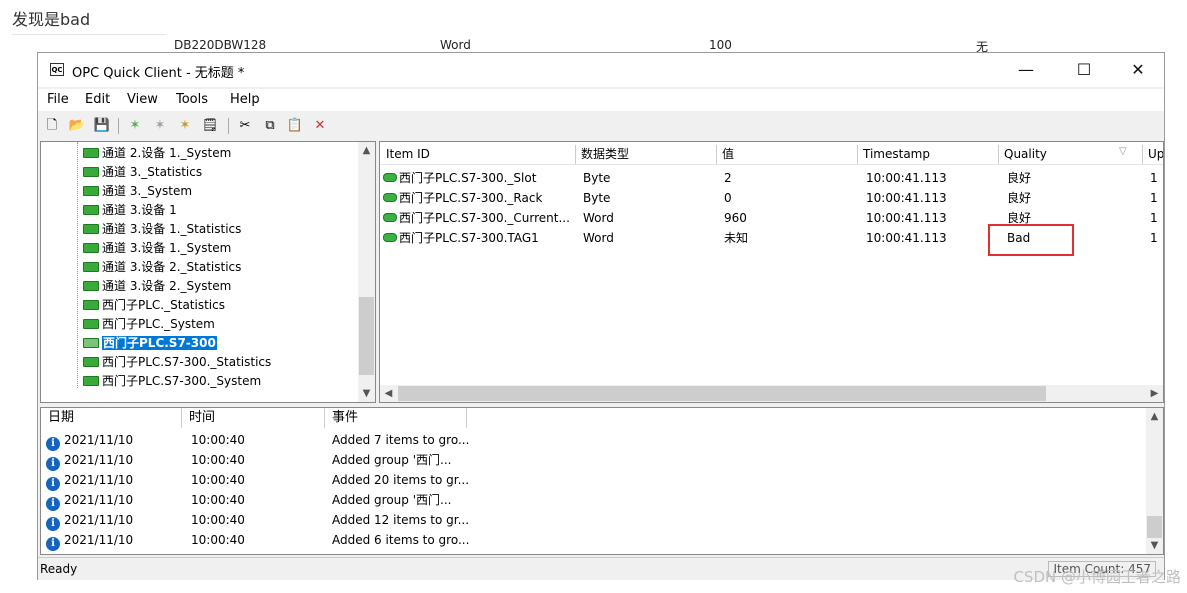 Image resolution: width=1187 pixels, height=593 pixels. What do you see at coordinates (77, 126) in the screenshot?
I see `open-icon: 📂` at bounding box center [77, 126].